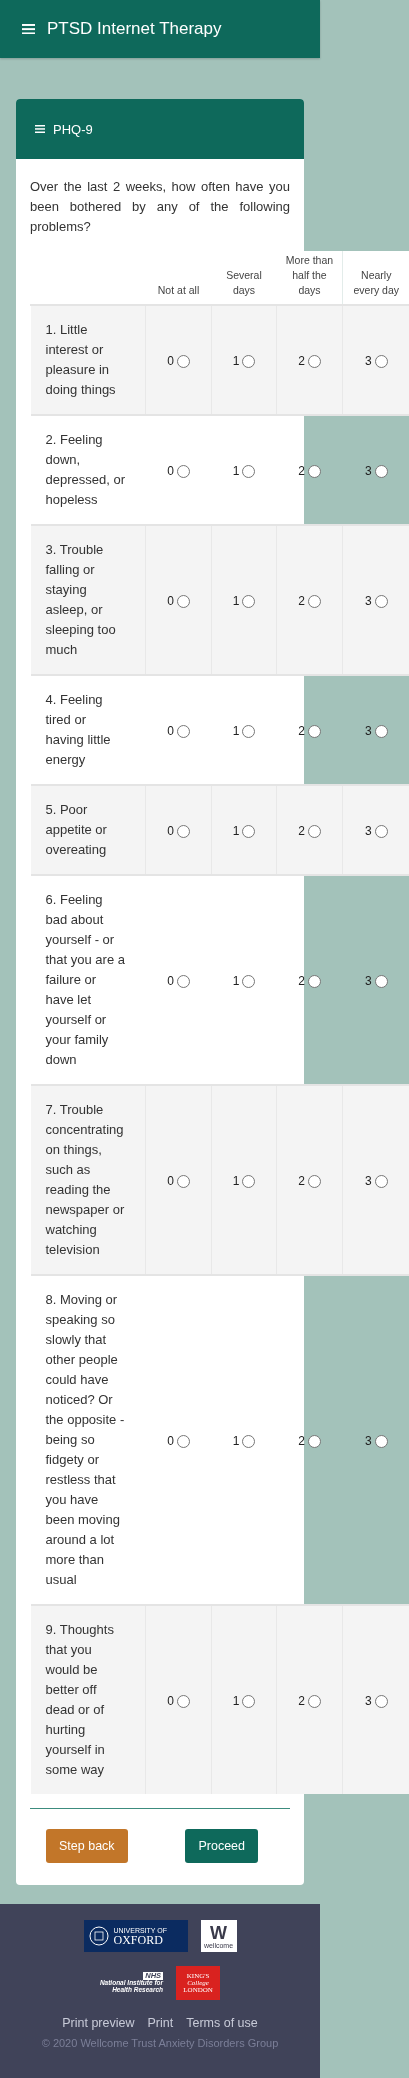 Image resolution: width=409 pixels, height=2078 pixels. Describe the element at coordinates (88, 360) in the screenshot. I see `question-text: 1. Little interest or pleasure in doing things` at that location.